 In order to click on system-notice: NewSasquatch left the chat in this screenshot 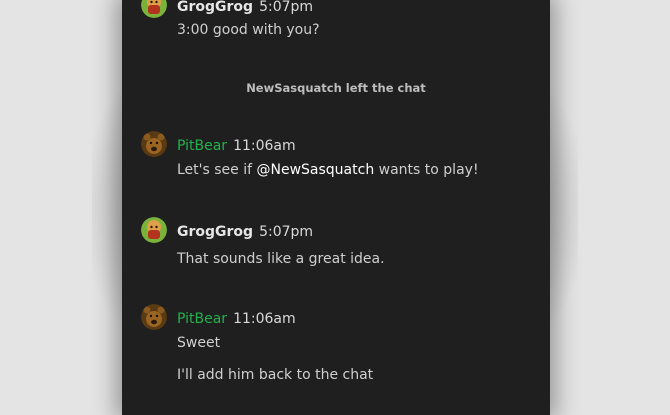, I will do `click(336, 88)`.